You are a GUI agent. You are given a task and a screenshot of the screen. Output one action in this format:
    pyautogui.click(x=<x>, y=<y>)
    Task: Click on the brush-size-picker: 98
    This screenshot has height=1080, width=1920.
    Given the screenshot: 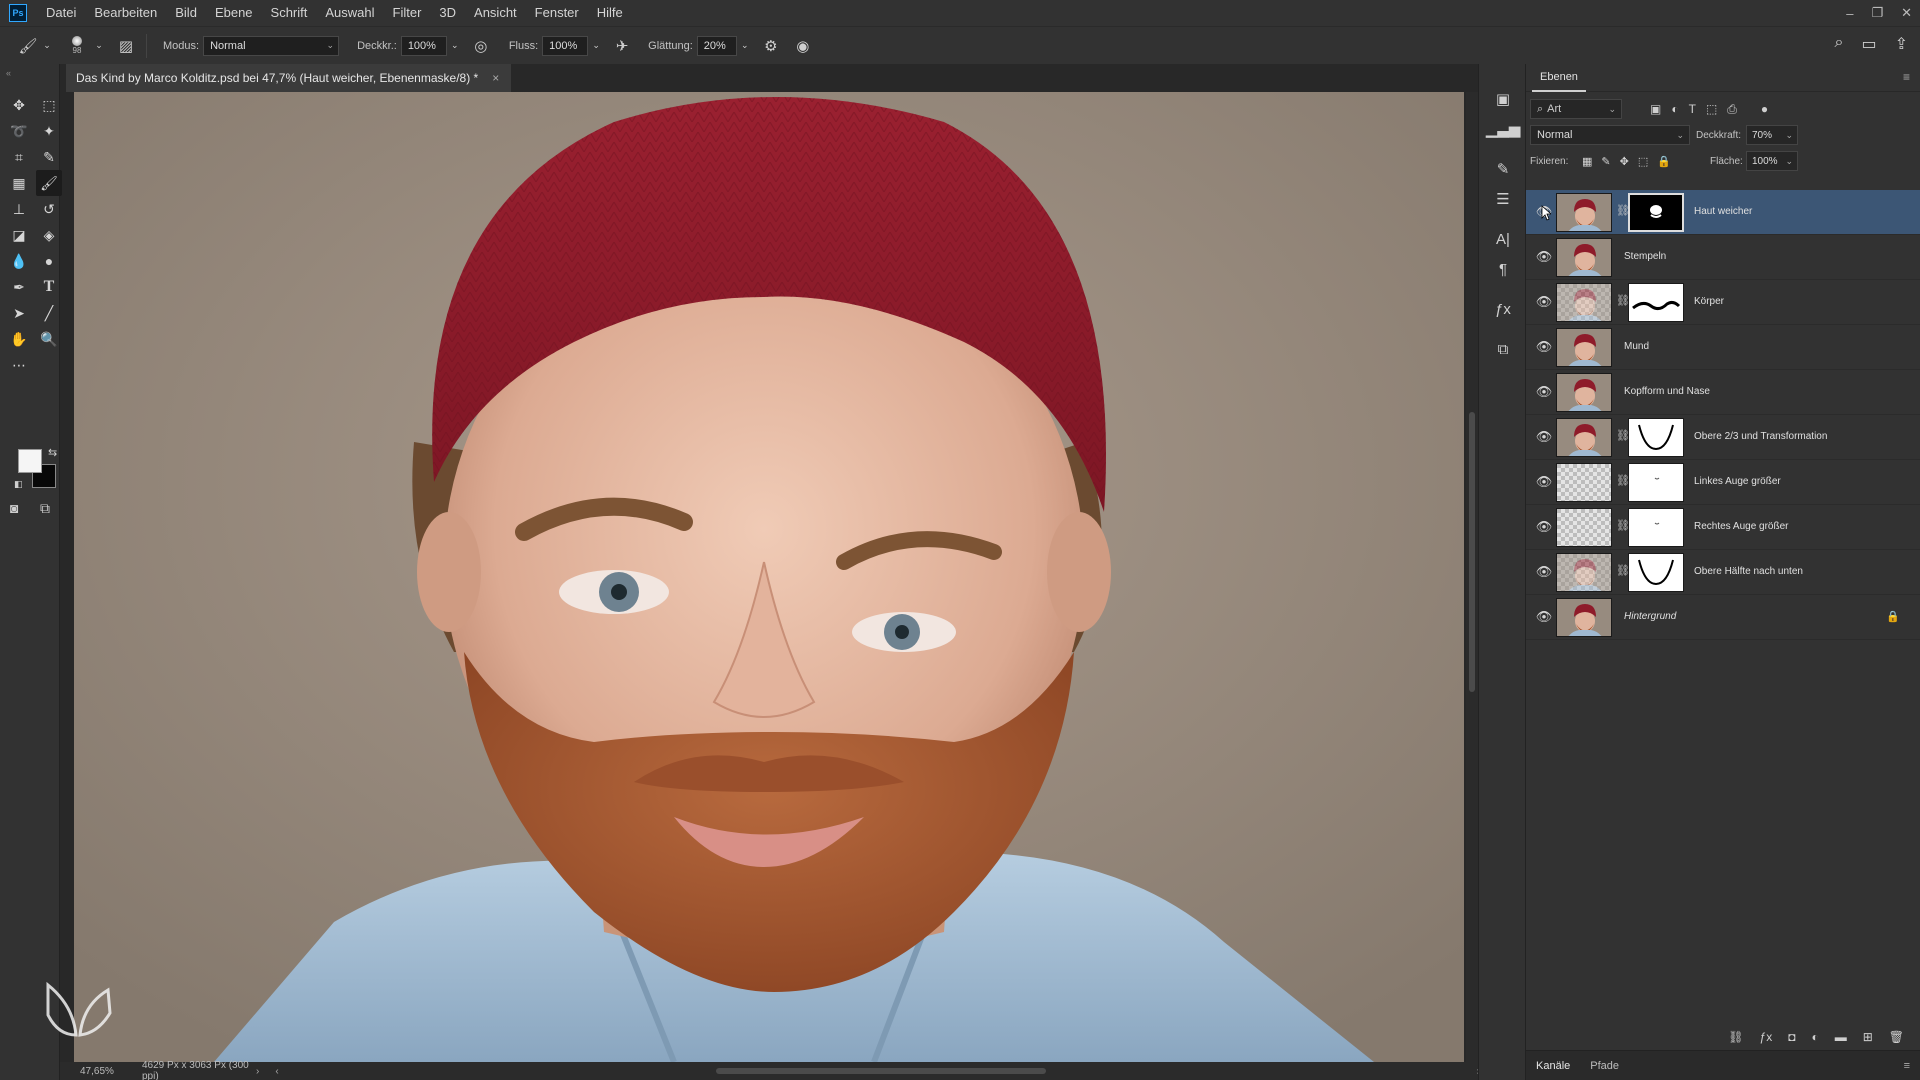 What is the action you would take?
    pyautogui.click(x=77, y=45)
    